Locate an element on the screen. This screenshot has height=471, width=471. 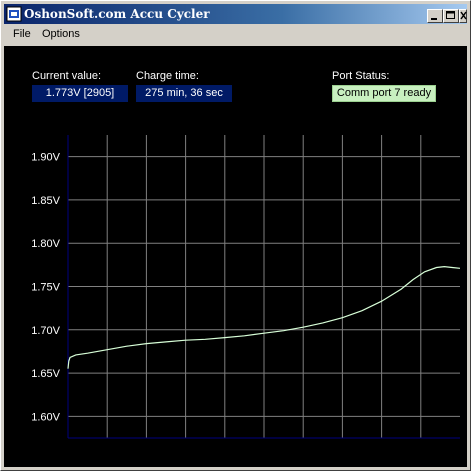
maximize-button is located at coordinates (451, 16).